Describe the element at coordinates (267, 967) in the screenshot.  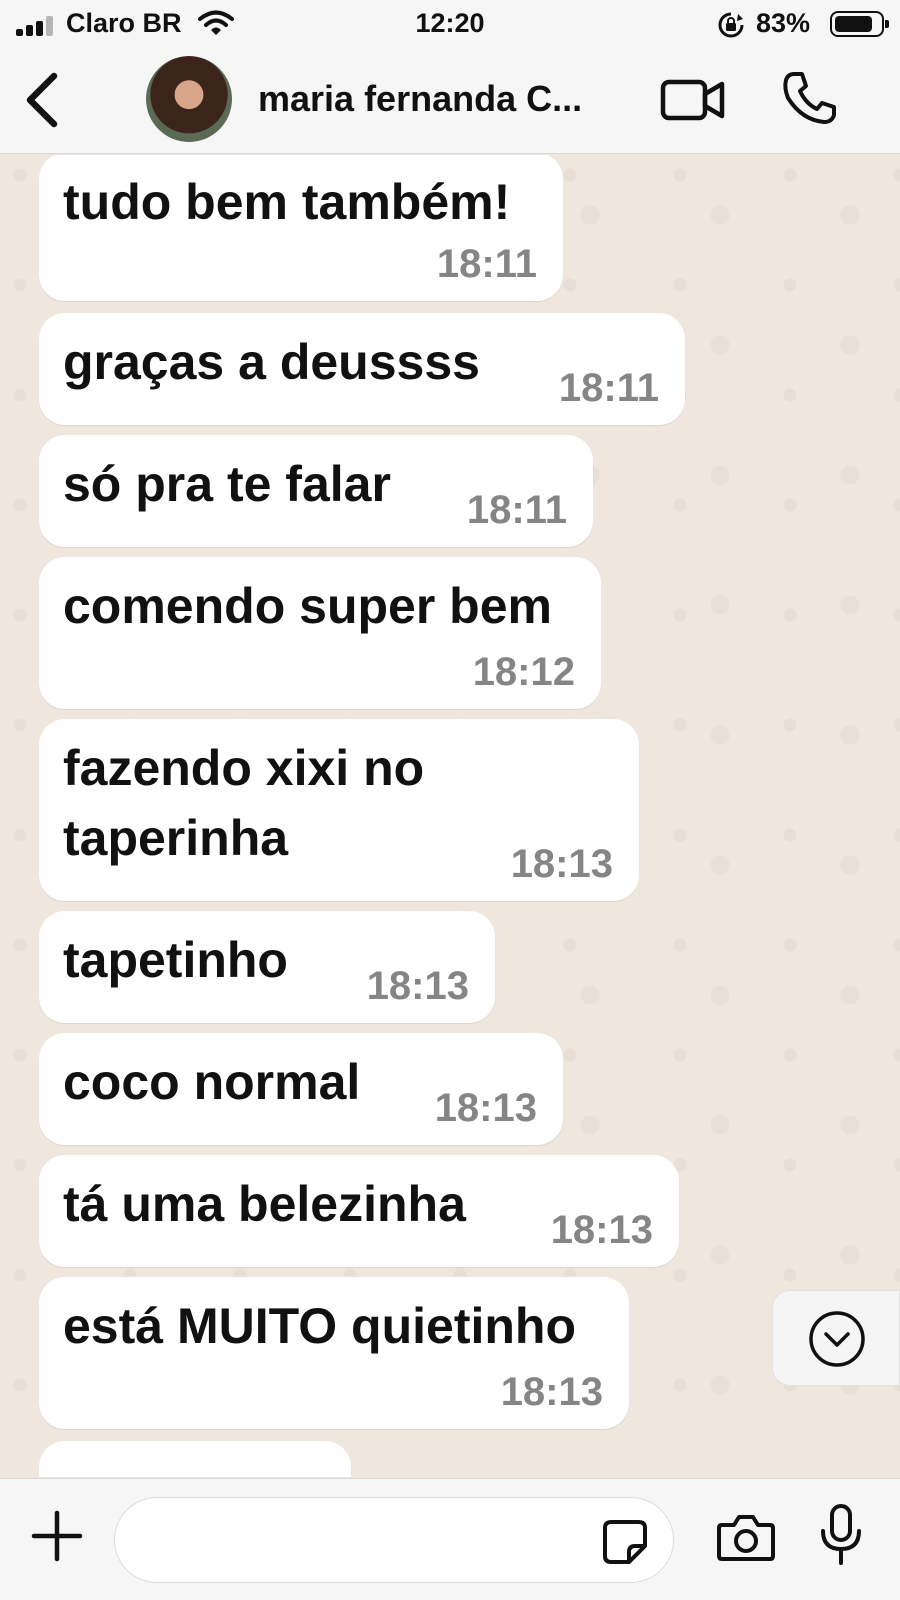
I see `message-bubble: tapetinho 18:13` at that location.